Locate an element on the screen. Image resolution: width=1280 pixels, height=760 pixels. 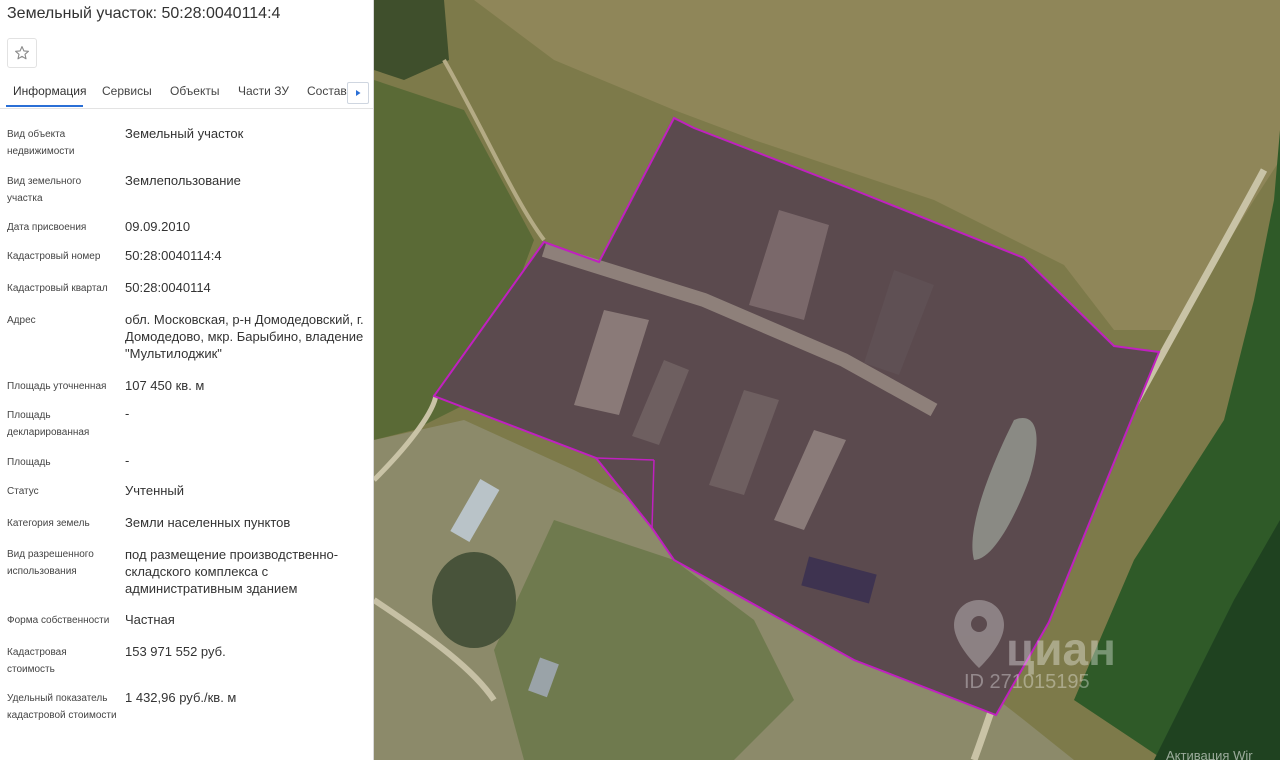
tab-services: Сервисы is located at coordinates (127, 91).